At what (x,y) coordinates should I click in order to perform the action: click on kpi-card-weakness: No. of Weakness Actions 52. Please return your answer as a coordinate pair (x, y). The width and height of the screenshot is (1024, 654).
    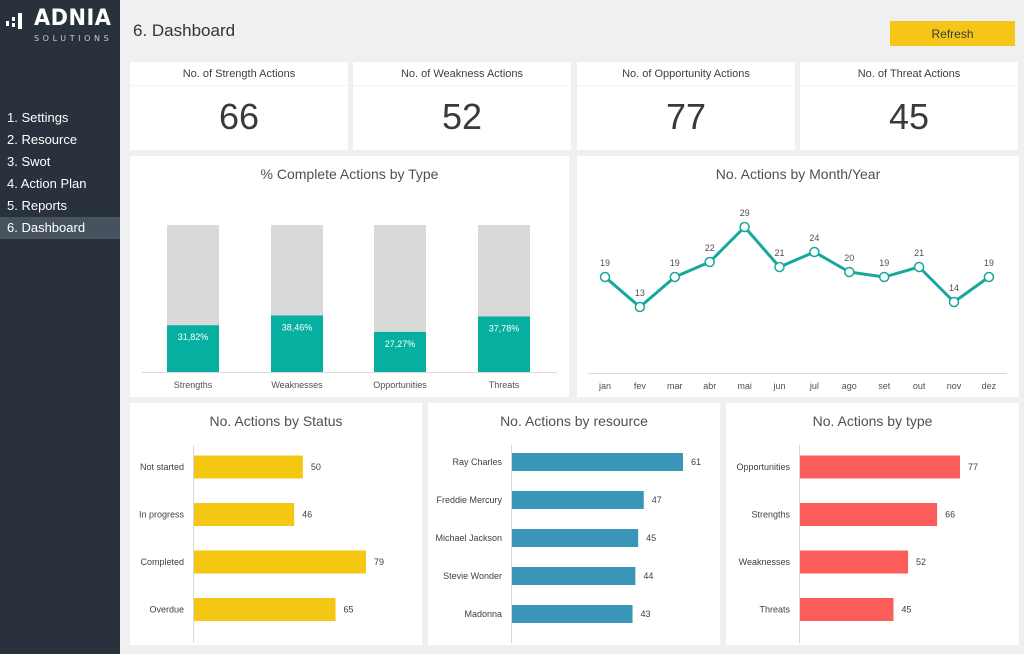
    Looking at the image, I should click on (462, 106).